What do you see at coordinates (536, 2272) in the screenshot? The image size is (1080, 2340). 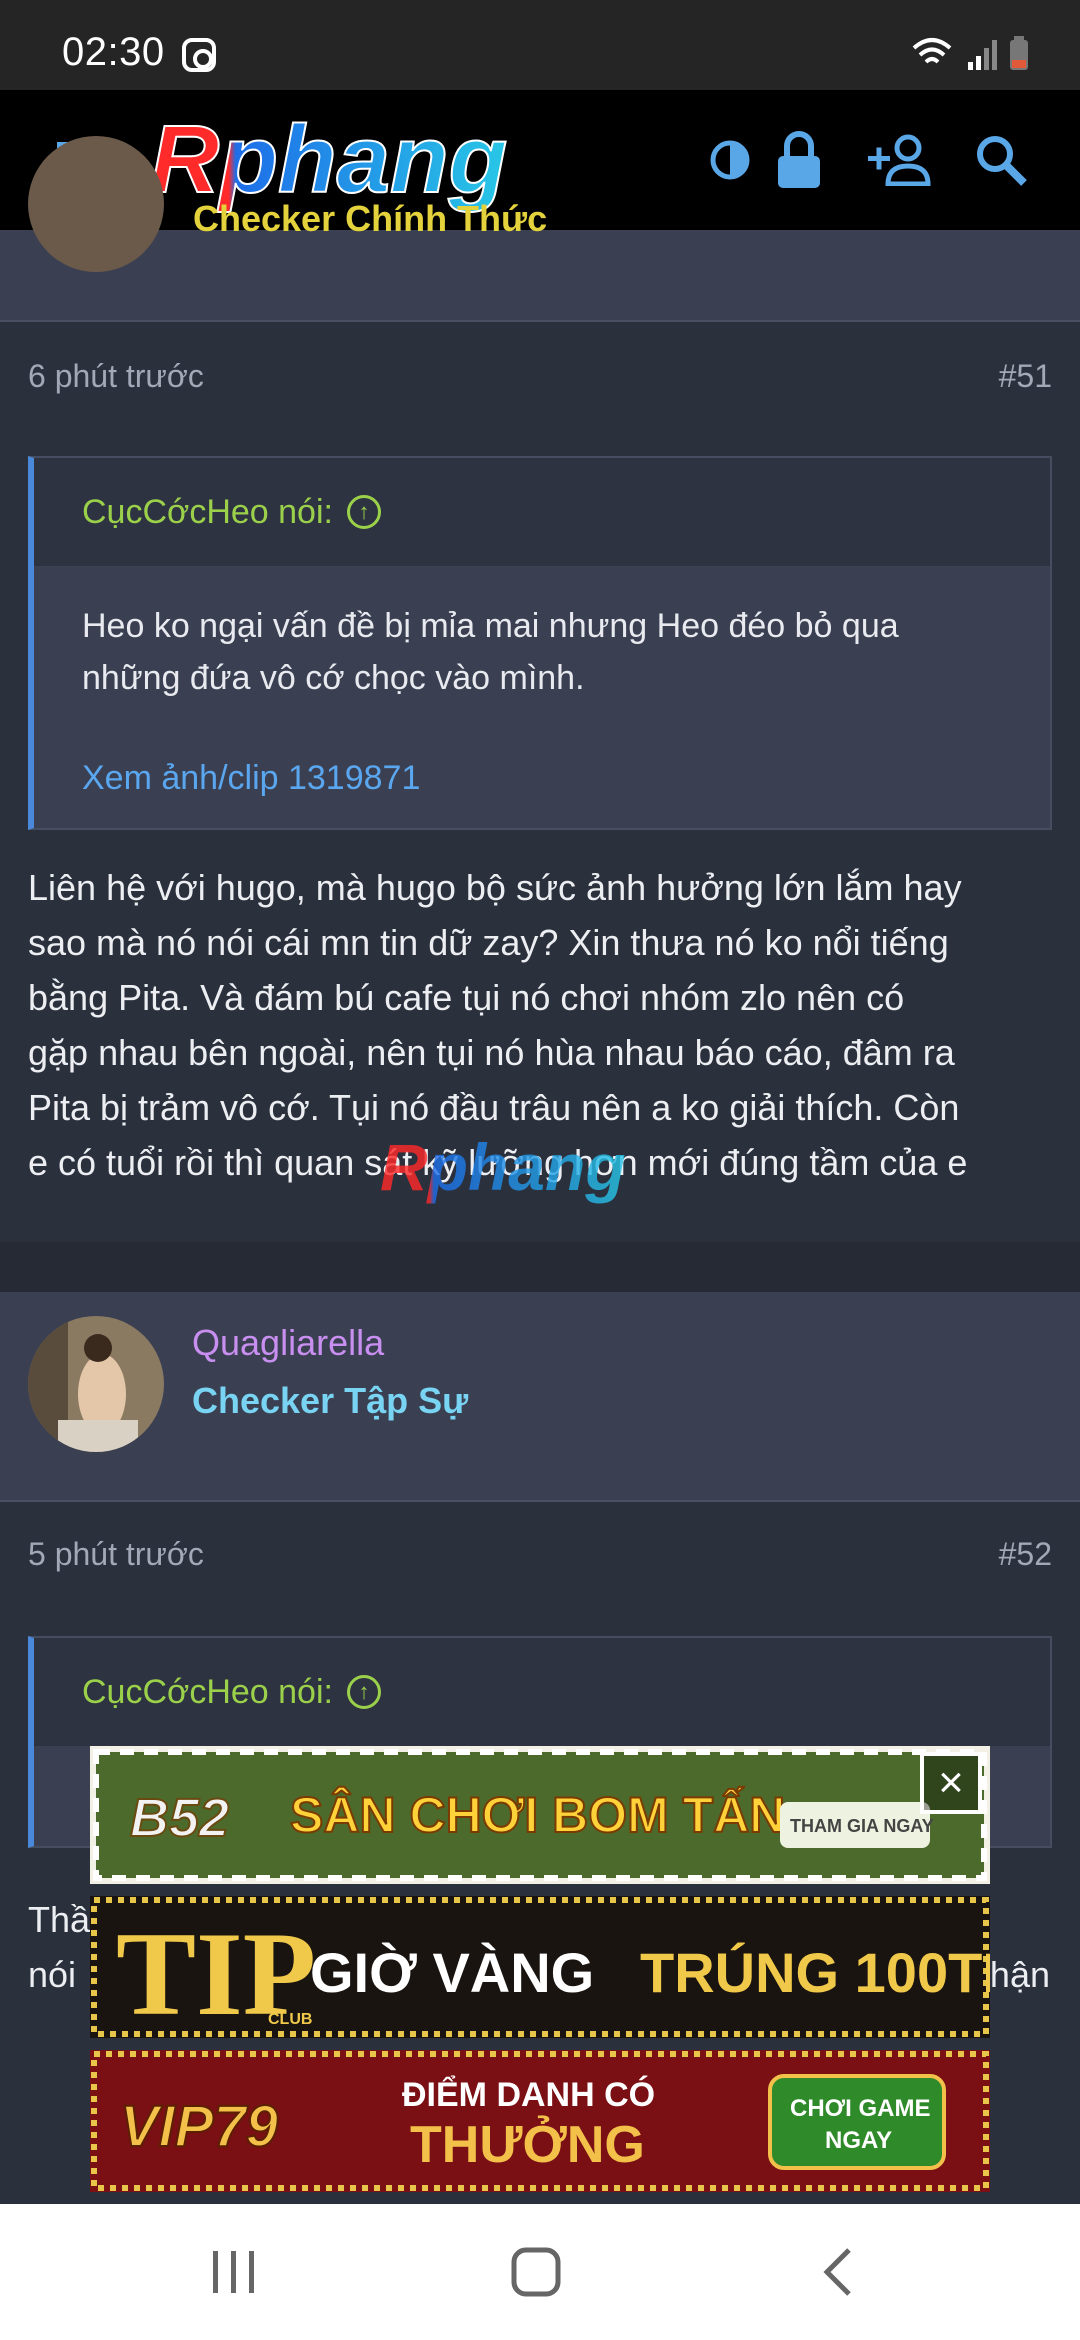 I see `home-icon` at bounding box center [536, 2272].